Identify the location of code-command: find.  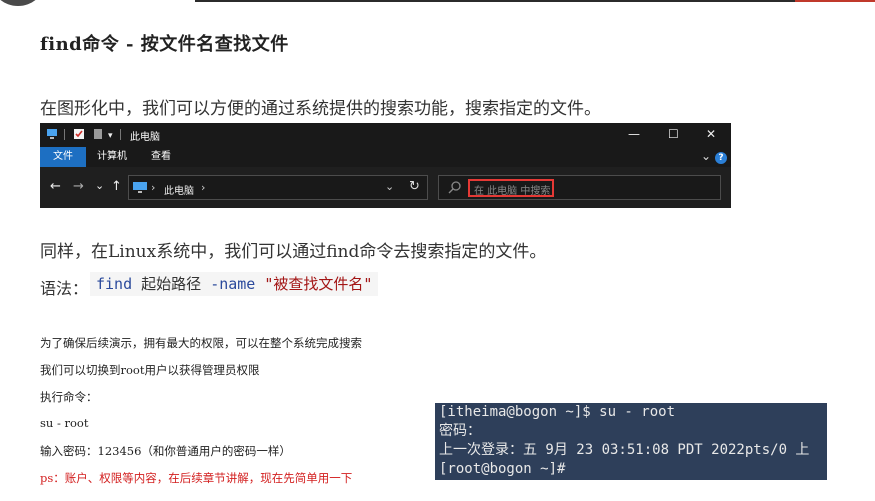
(114, 284).